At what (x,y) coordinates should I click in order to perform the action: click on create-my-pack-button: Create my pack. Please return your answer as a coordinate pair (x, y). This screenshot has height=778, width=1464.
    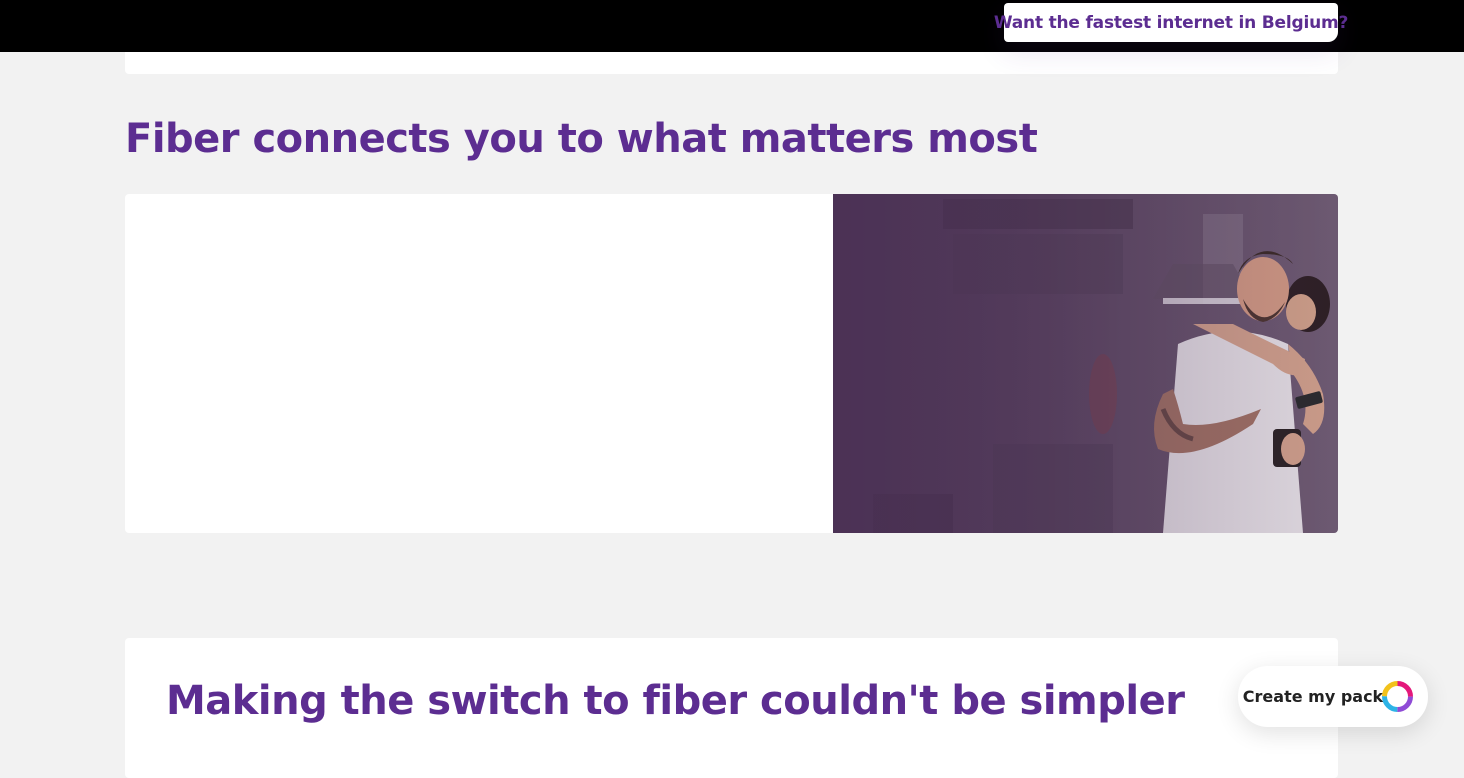
    Looking at the image, I should click on (1333, 696).